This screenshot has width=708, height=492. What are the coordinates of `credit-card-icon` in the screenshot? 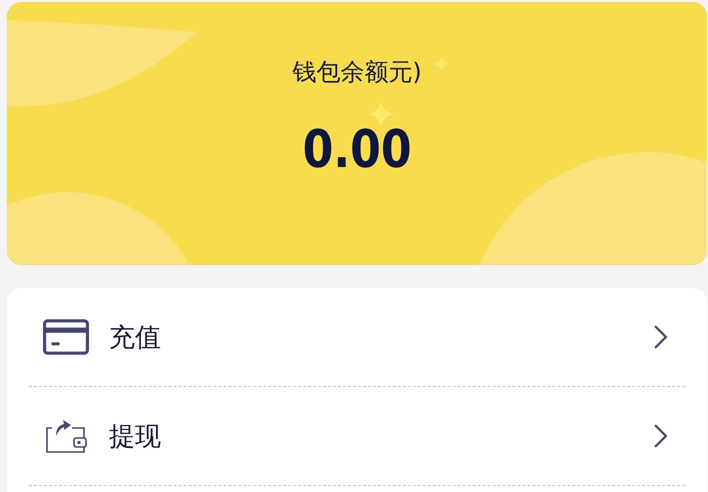 It's located at (66, 337).